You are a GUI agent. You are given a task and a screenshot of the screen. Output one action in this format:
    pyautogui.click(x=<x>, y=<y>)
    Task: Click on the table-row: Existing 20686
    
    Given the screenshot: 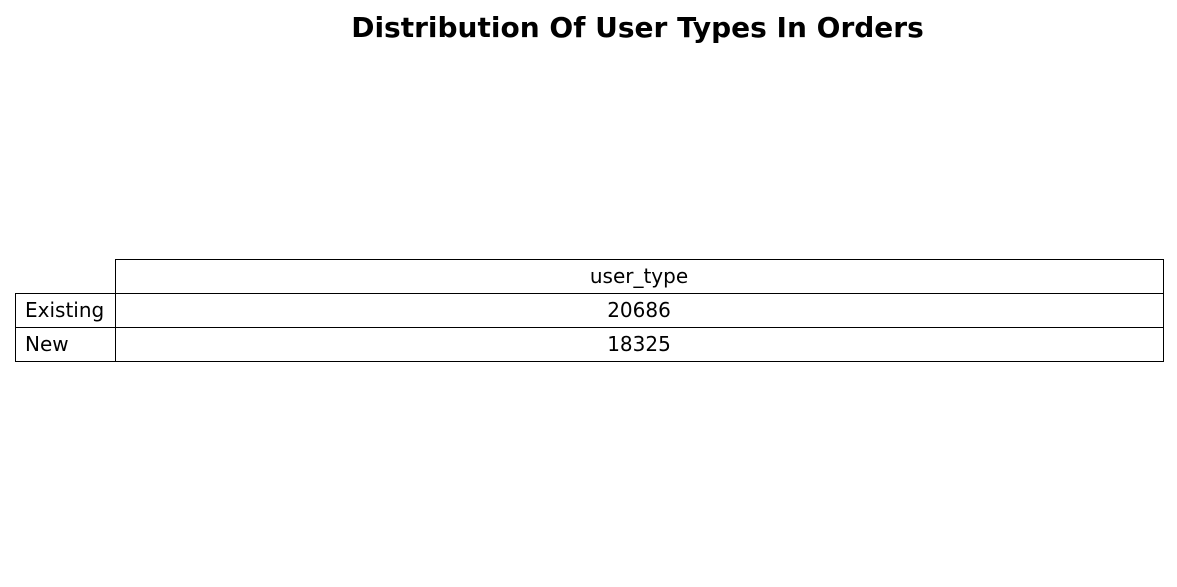 What is the action you would take?
    pyautogui.click(x=589, y=310)
    